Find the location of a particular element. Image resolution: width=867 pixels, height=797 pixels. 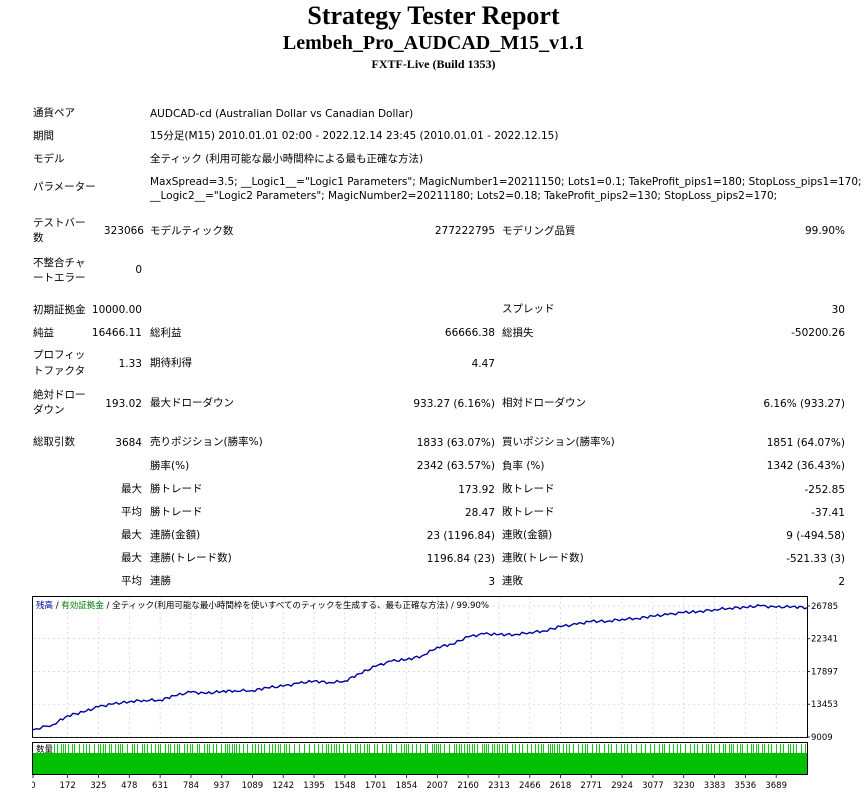

y-tick-label: 17897 is located at coordinates (824, 672).